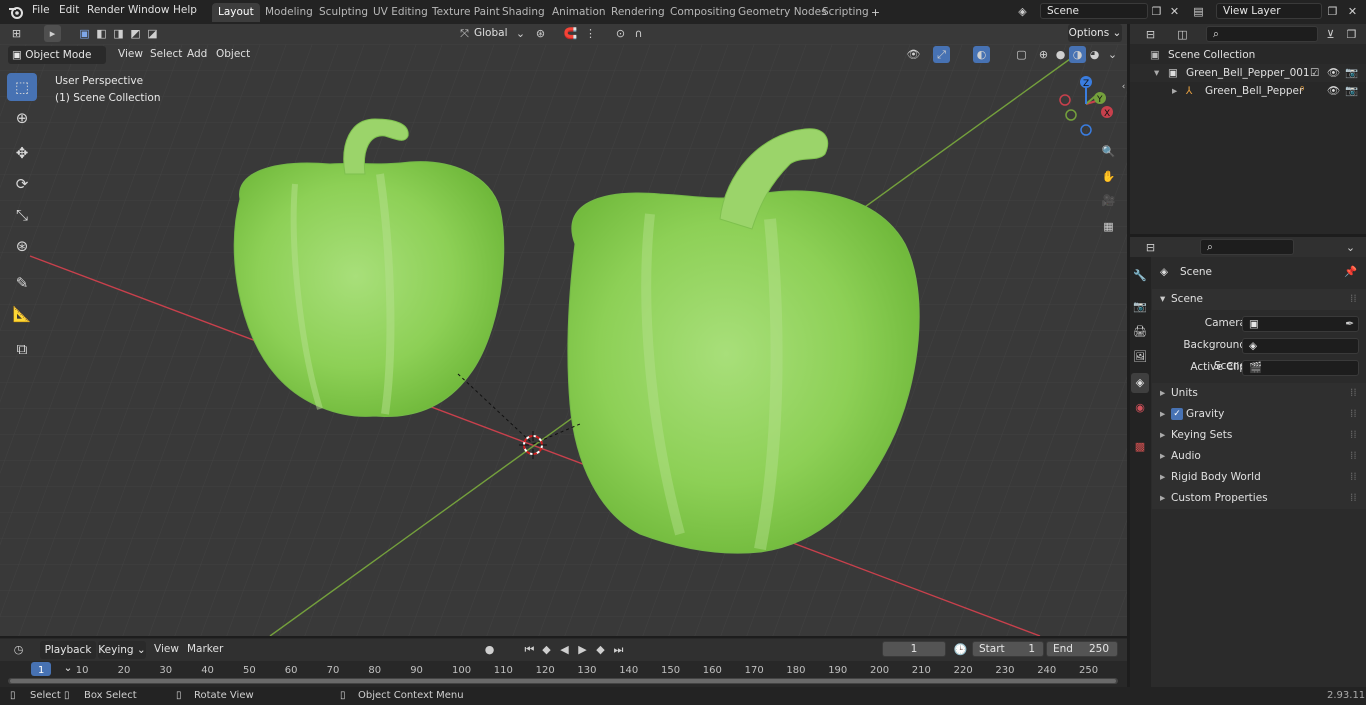 The image size is (1366, 705). Describe the element at coordinates (1177, 414) in the screenshot. I see `gravity-checkbox-icon: ✓` at that location.